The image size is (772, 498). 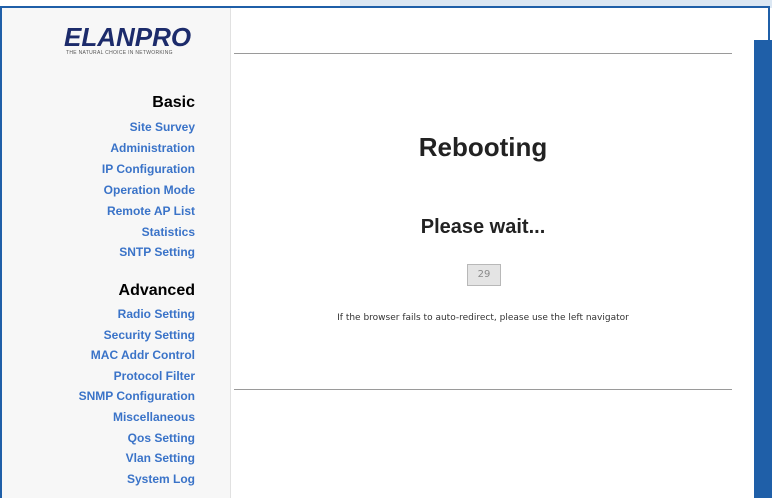 I want to click on nav-snmp-configuration: SNMP Configuration, so click(x=137, y=396).